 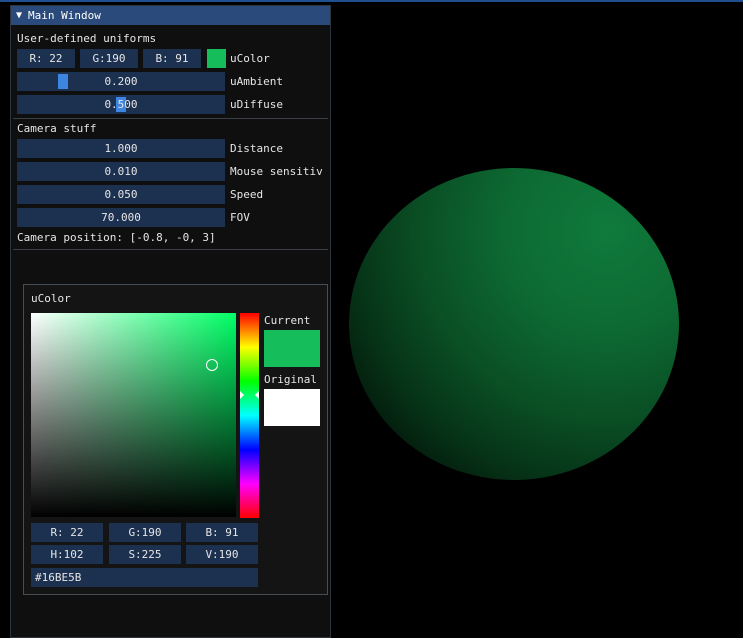 What do you see at coordinates (256, 104) in the screenshot?
I see `udiffuse-label: uDiffuse` at bounding box center [256, 104].